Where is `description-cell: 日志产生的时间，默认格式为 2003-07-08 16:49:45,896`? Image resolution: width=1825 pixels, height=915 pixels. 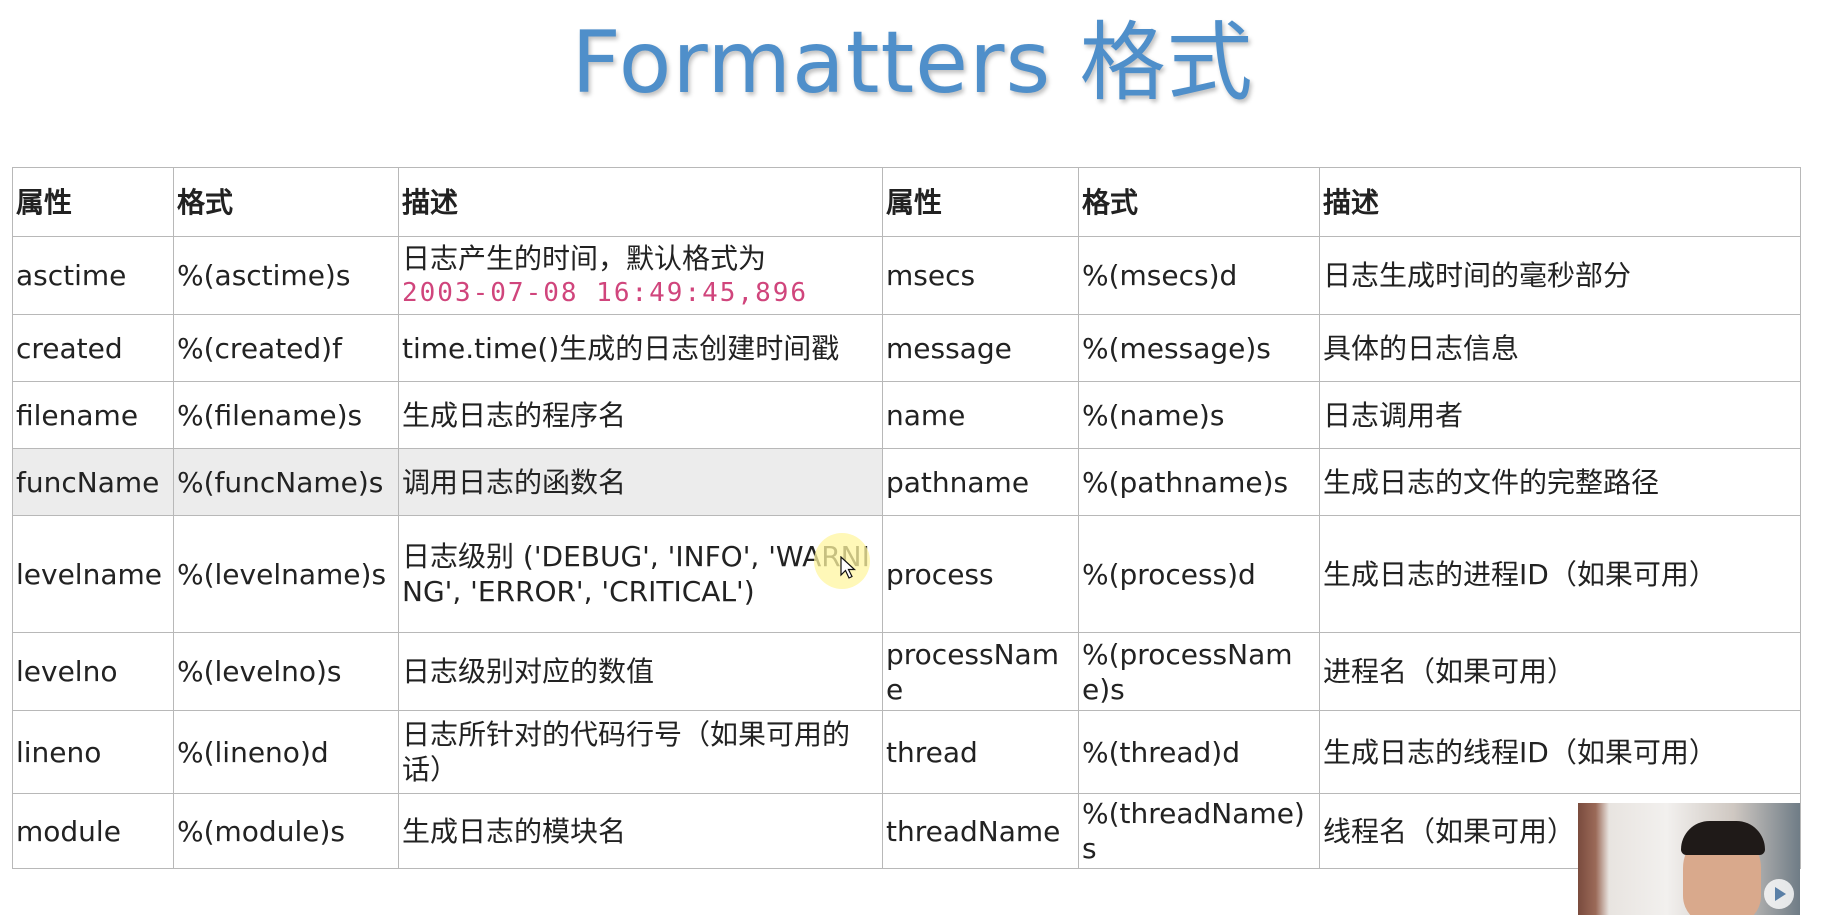
description-cell: 日志产生的时间，默认格式为 2003-07-08 16:49:45,896 is located at coordinates (640, 275).